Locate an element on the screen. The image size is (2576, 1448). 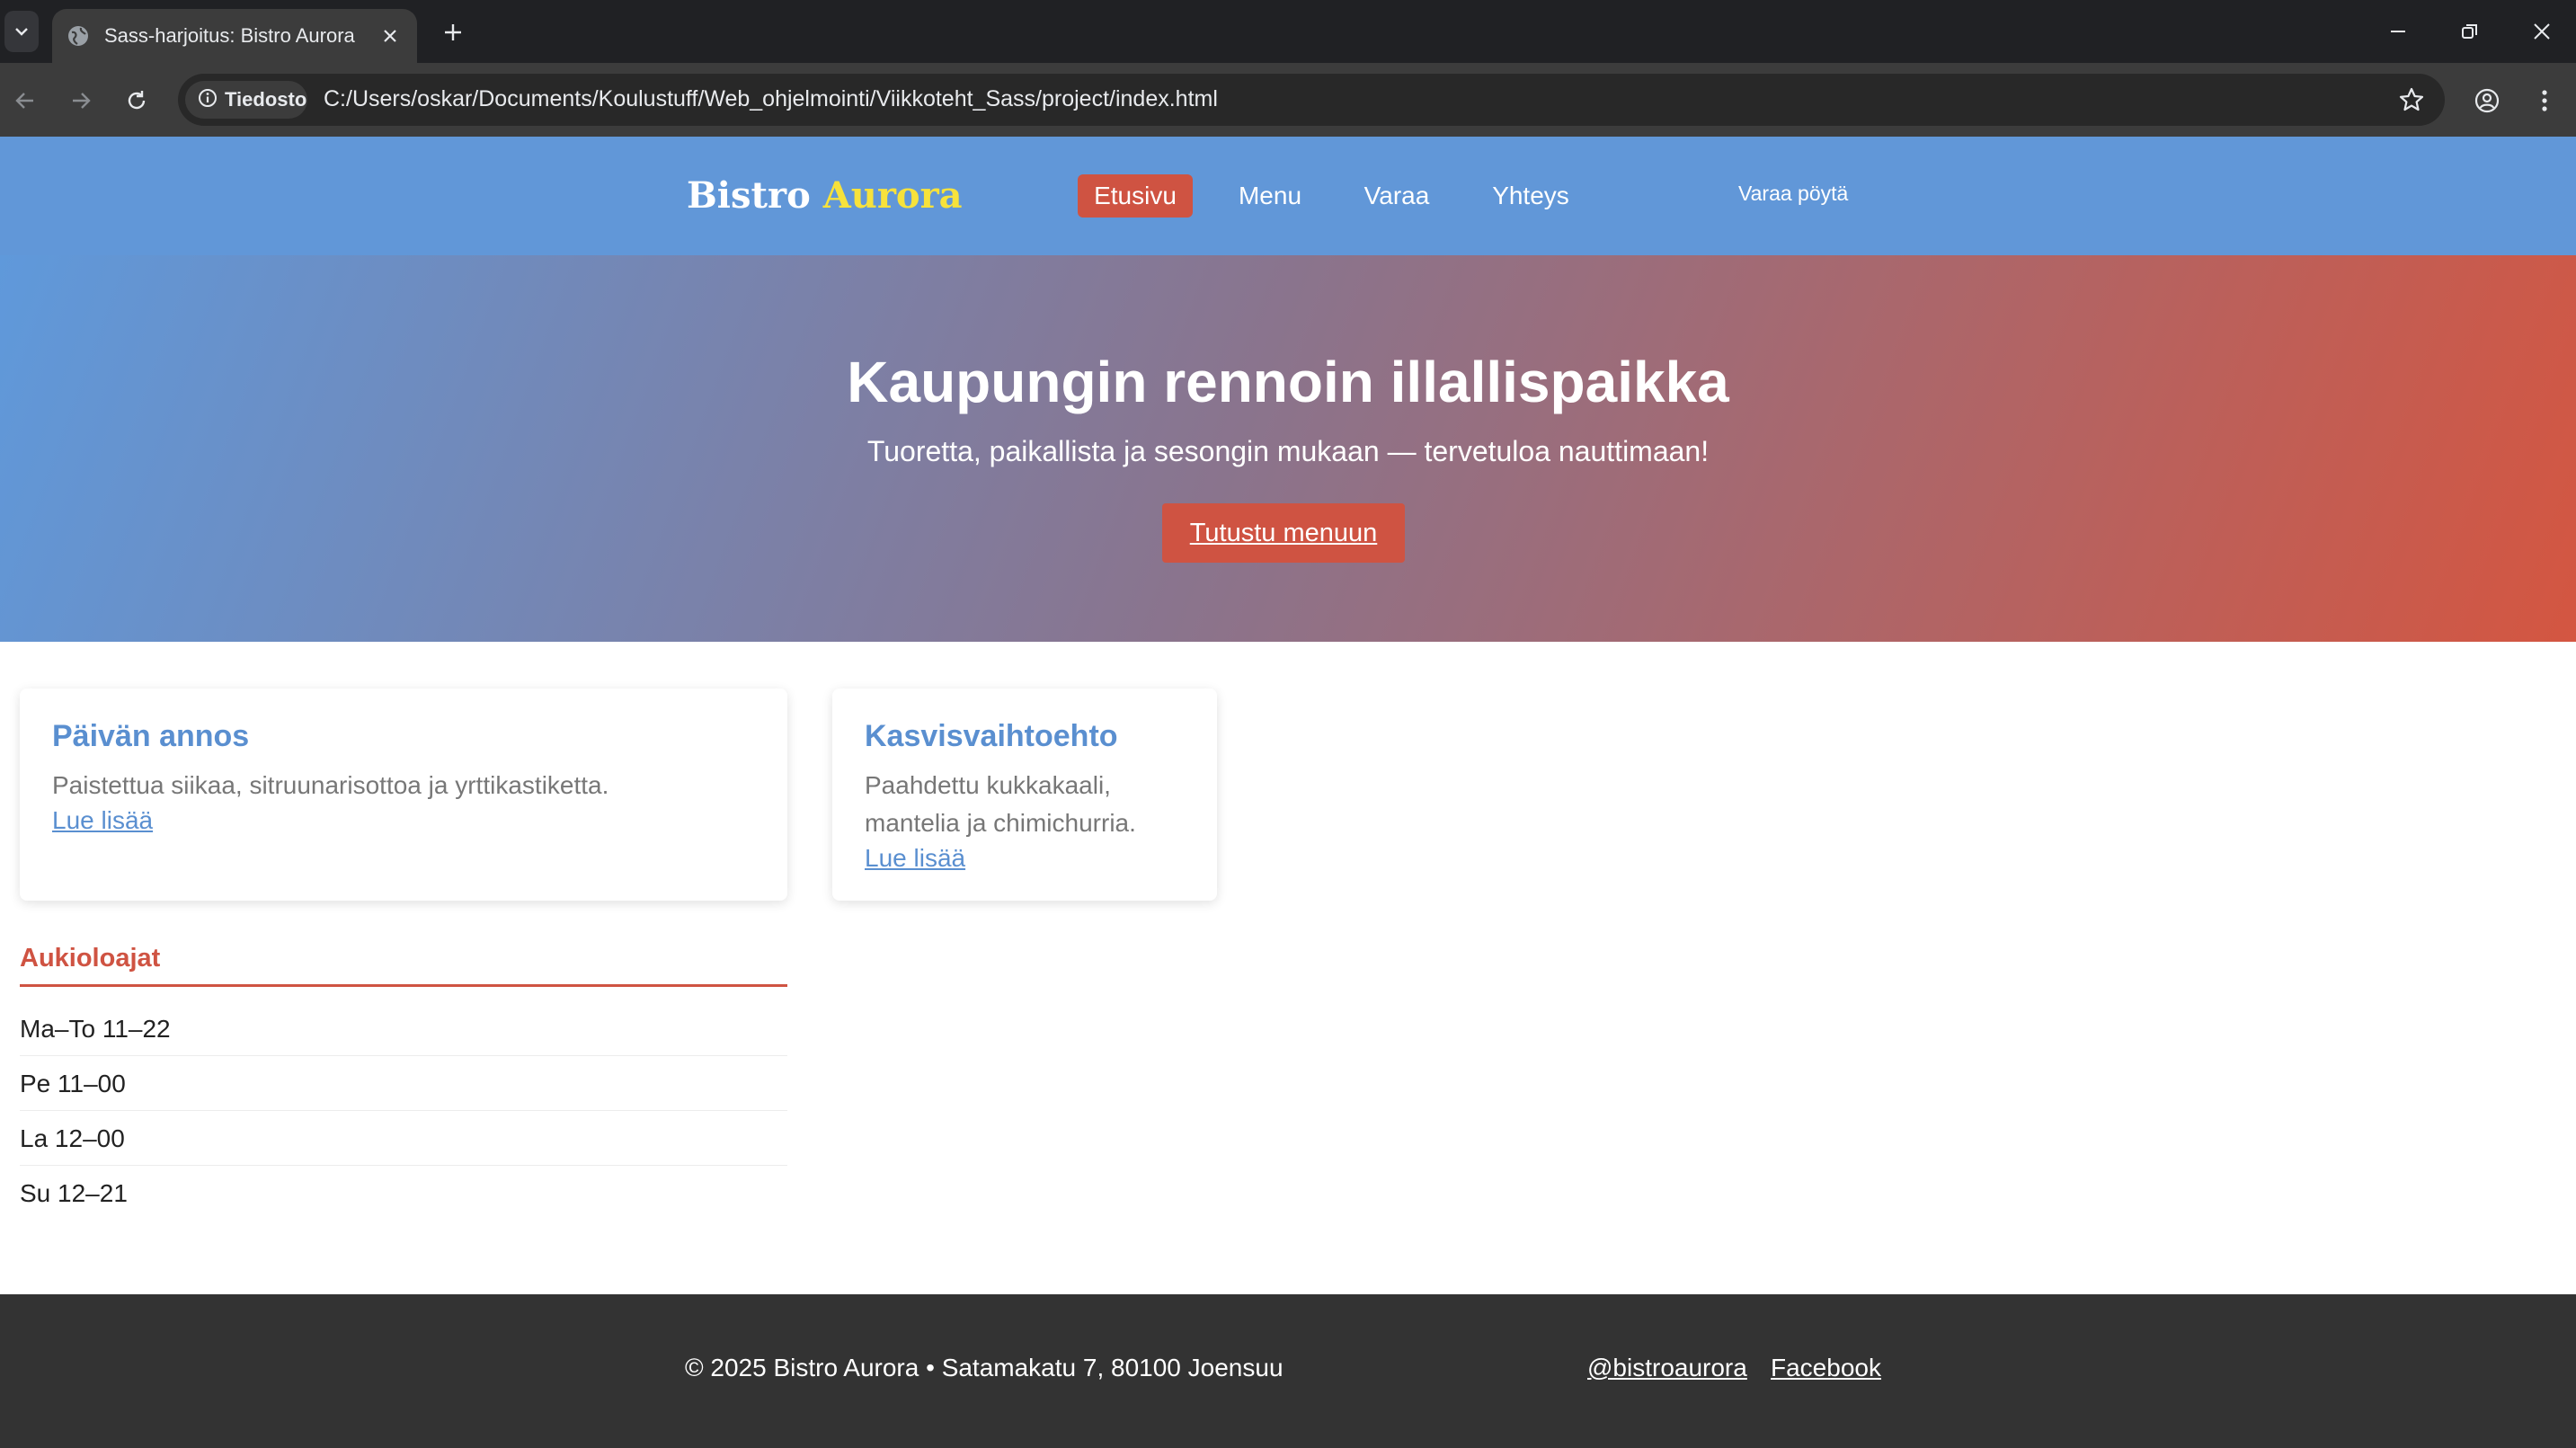
globe-icon is located at coordinates (78, 36).